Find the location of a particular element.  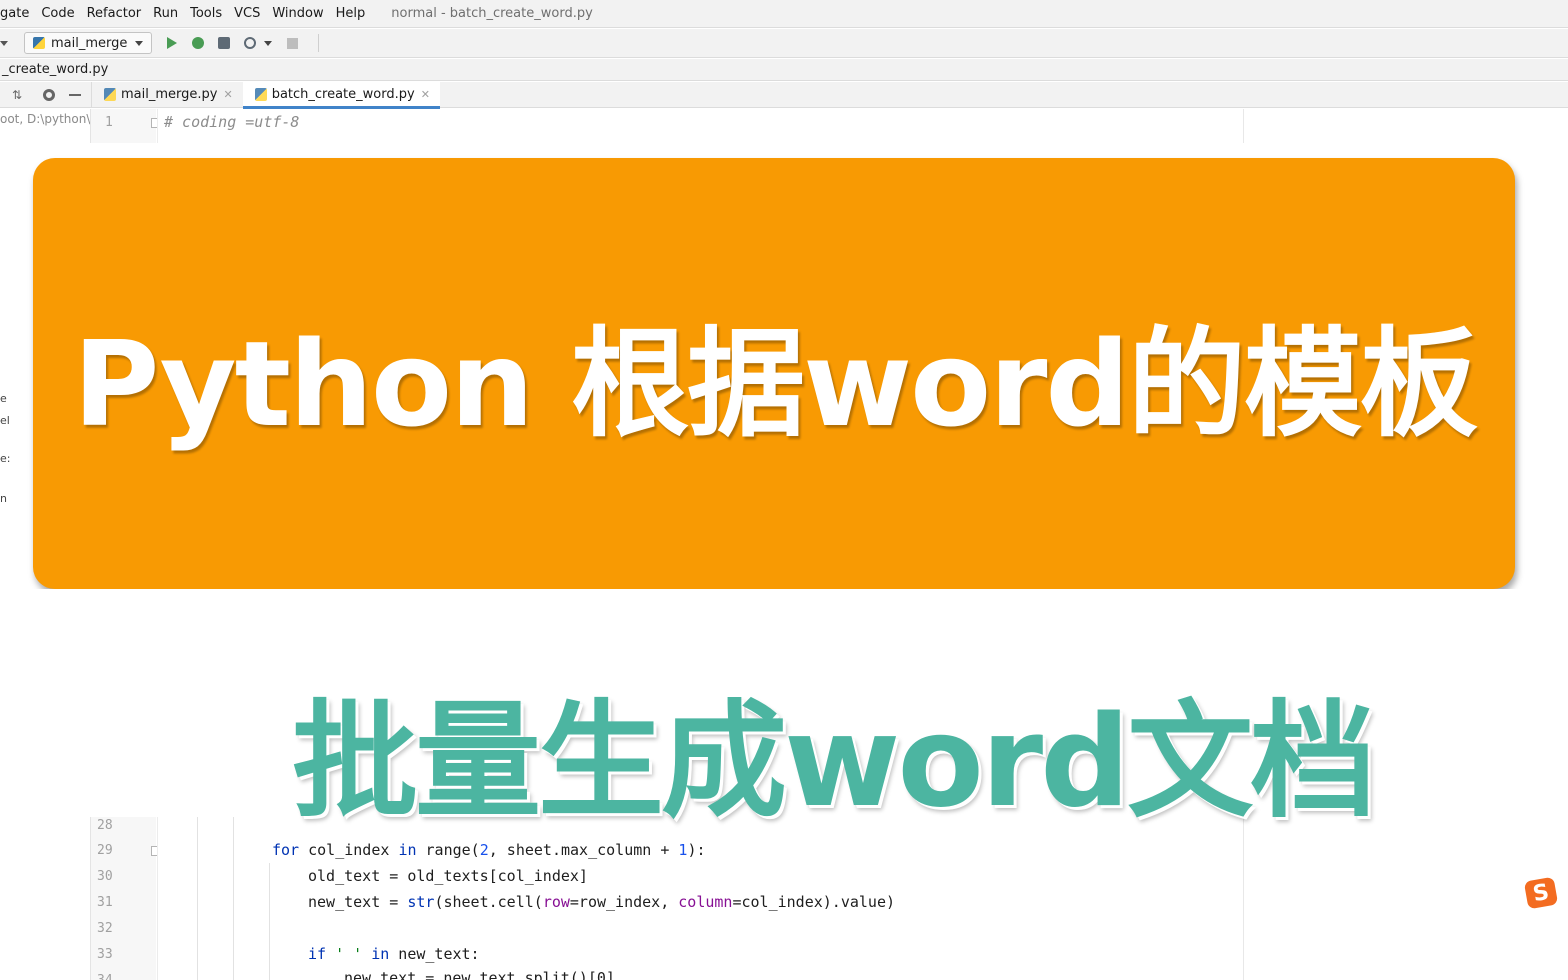

gear-icon is located at coordinates (49, 95).